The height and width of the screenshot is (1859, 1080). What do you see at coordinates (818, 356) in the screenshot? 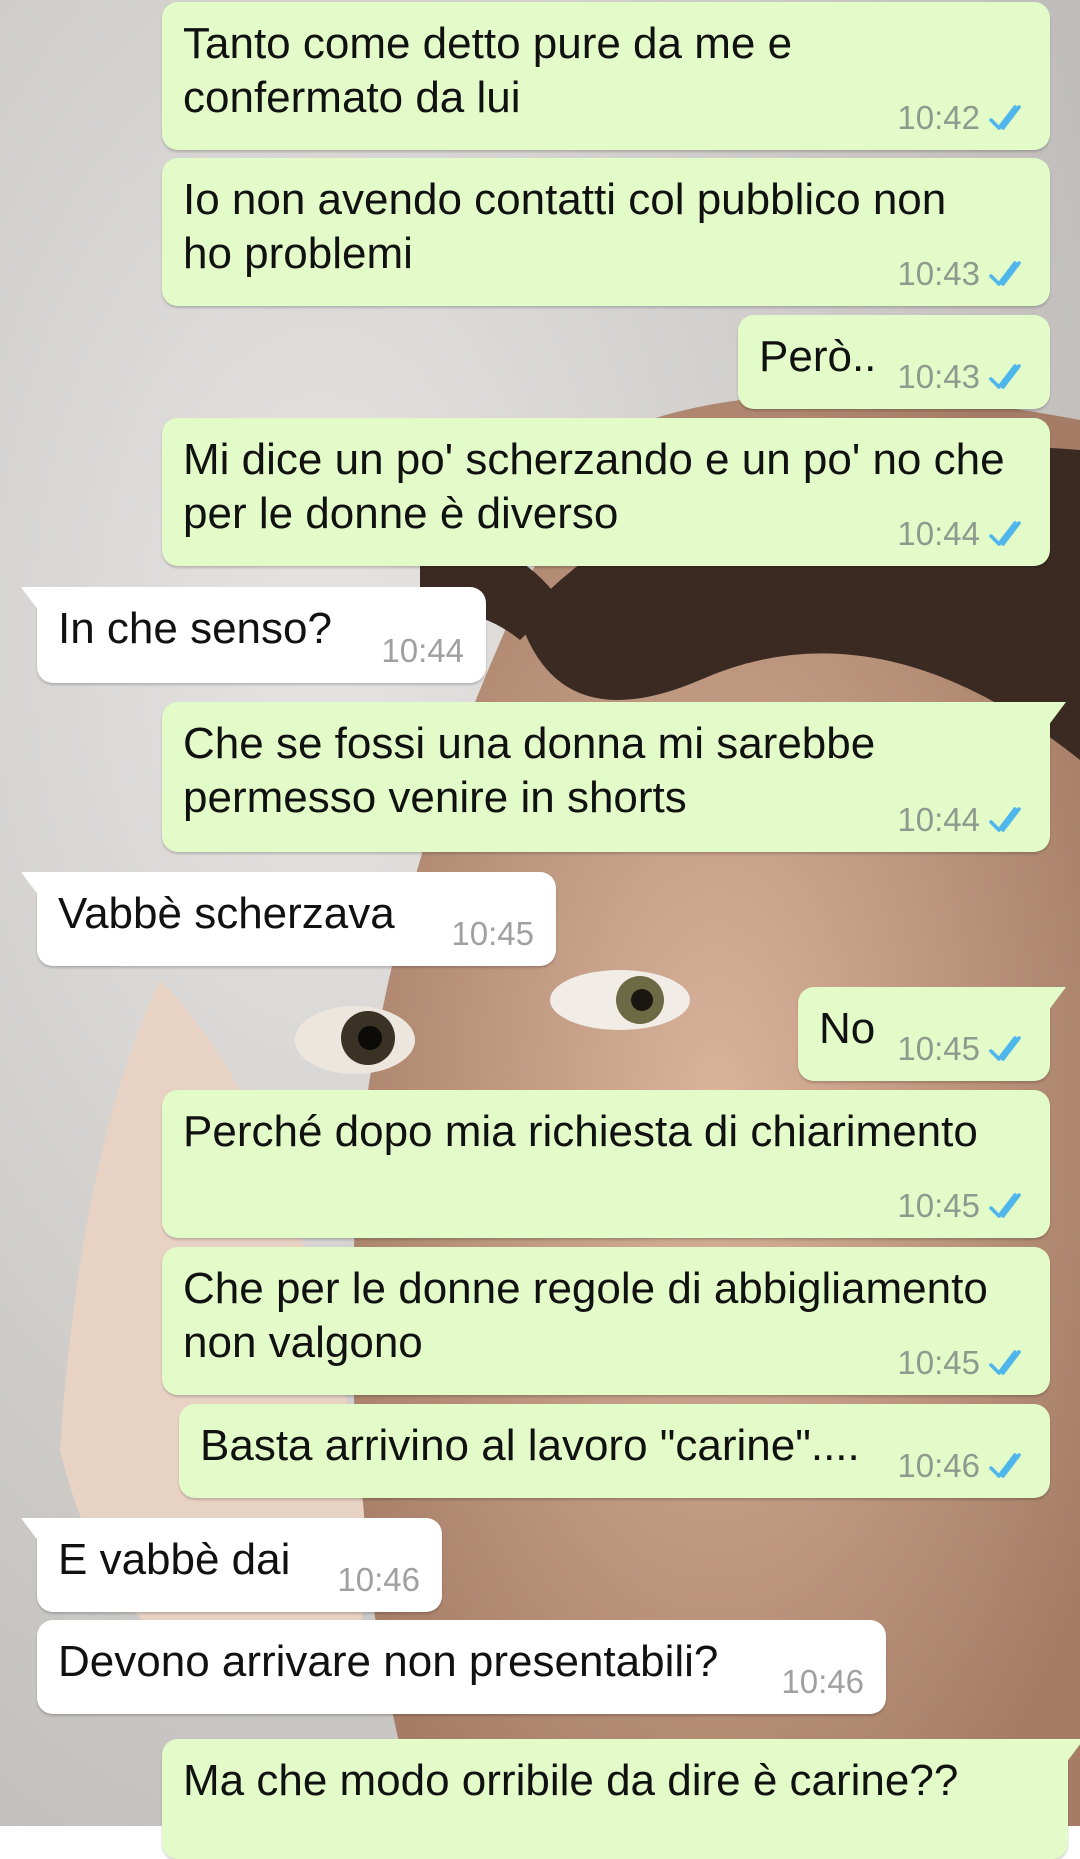
I see `message-text: Però..` at bounding box center [818, 356].